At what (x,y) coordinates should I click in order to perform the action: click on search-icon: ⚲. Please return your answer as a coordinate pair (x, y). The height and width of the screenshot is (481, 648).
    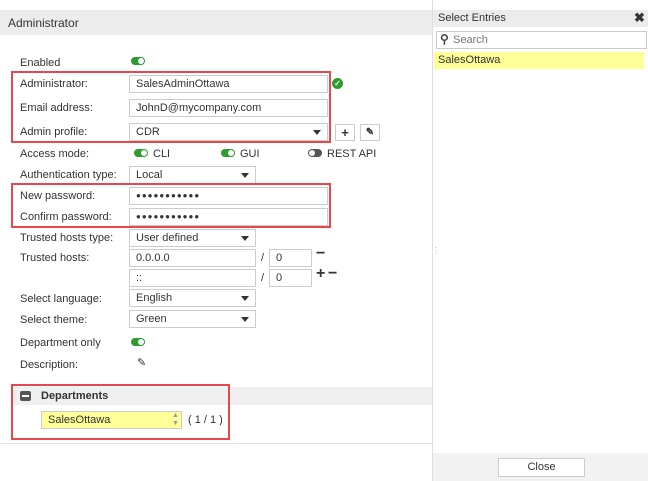
    Looking at the image, I should click on (444, 39).